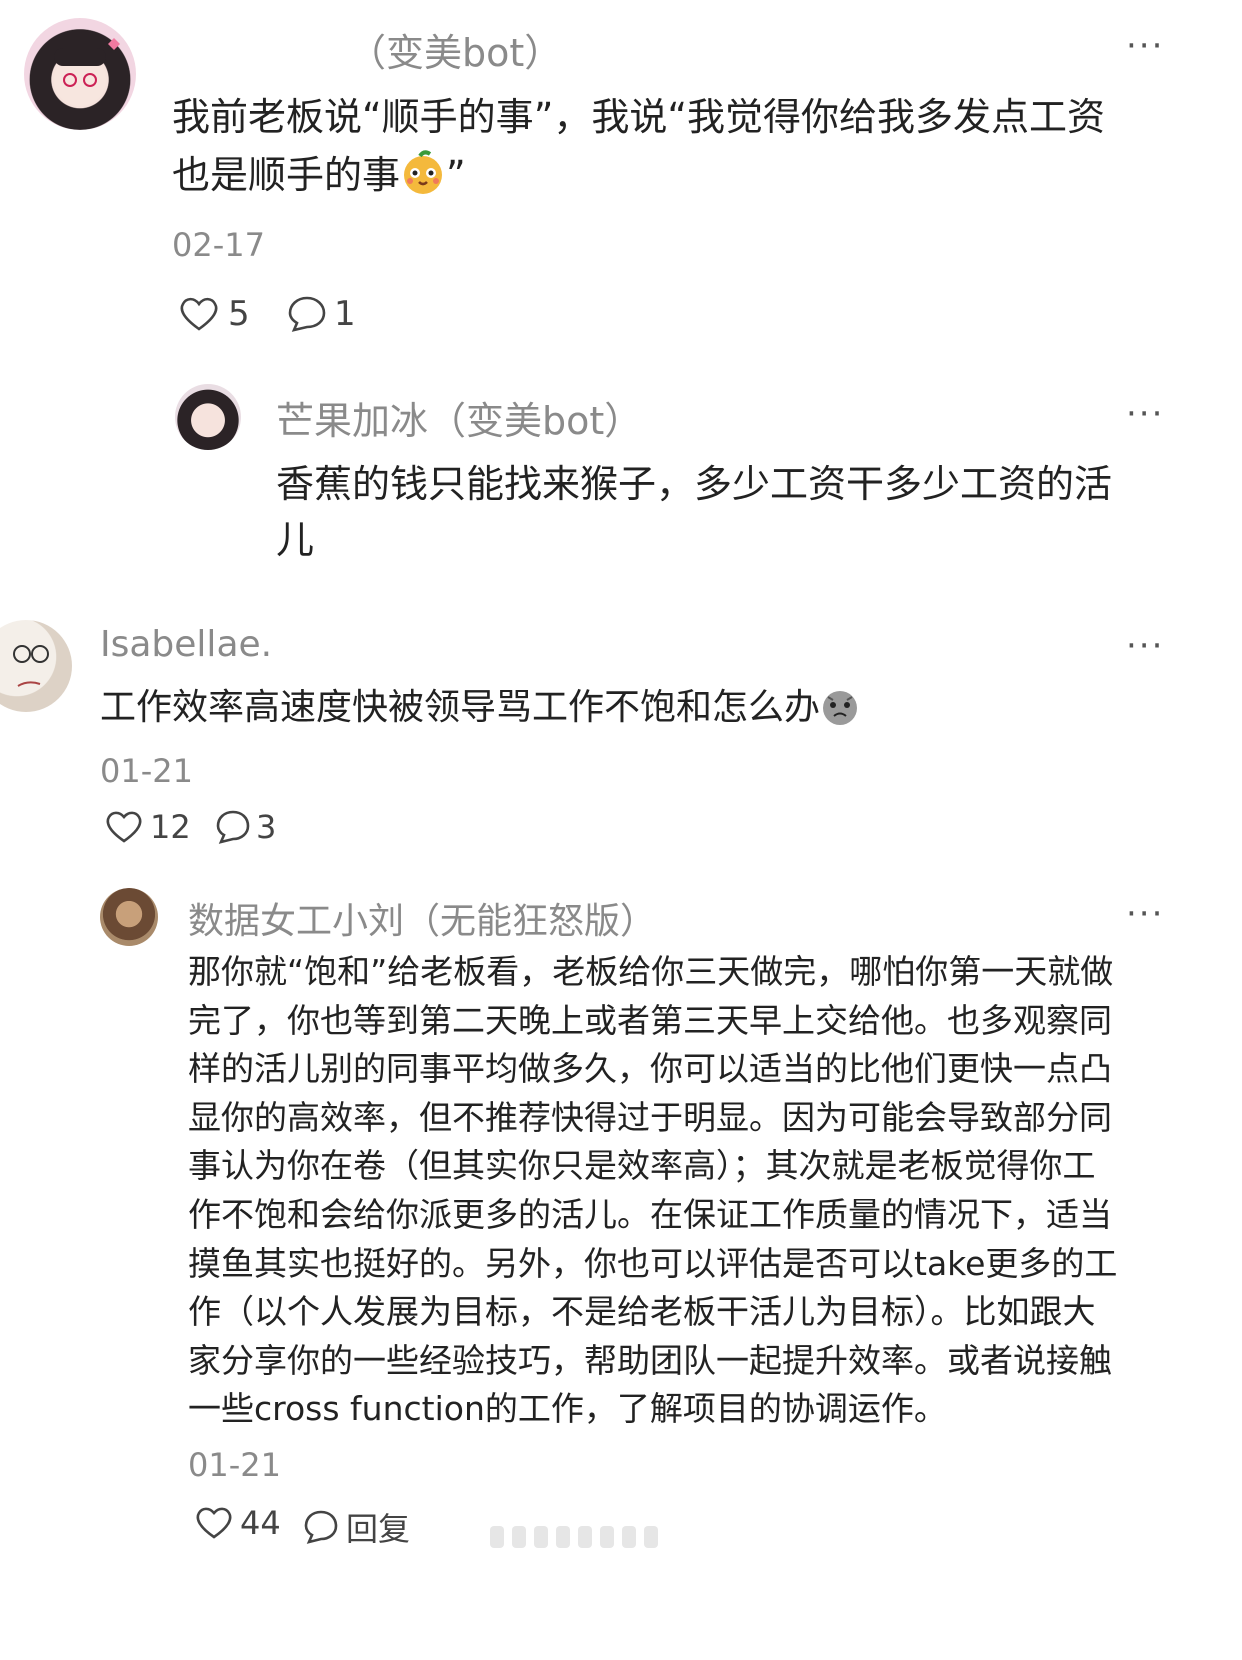  I want to click on like-count: 12, so click(170, 827).